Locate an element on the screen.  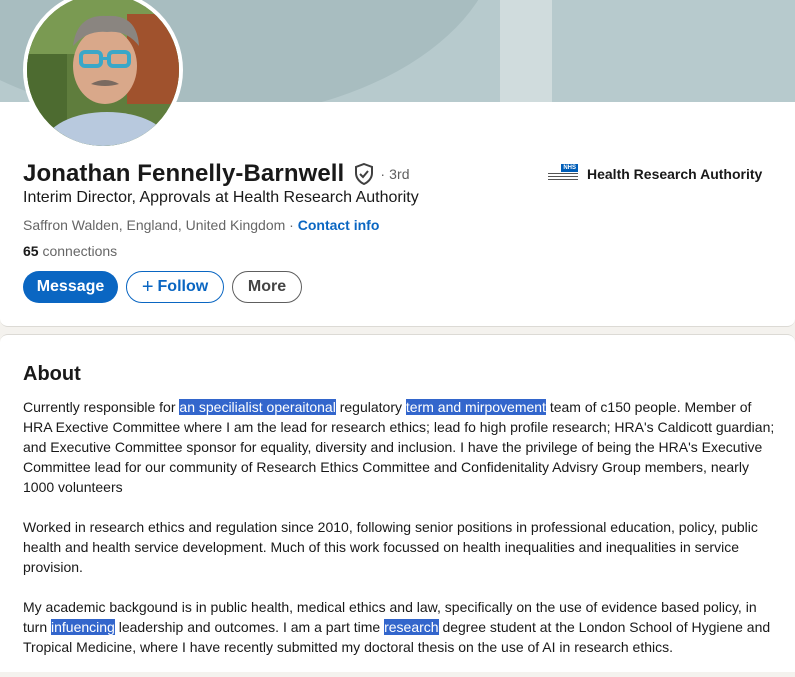
highlighted-text: infuencing is located at coordinates (83, 627).